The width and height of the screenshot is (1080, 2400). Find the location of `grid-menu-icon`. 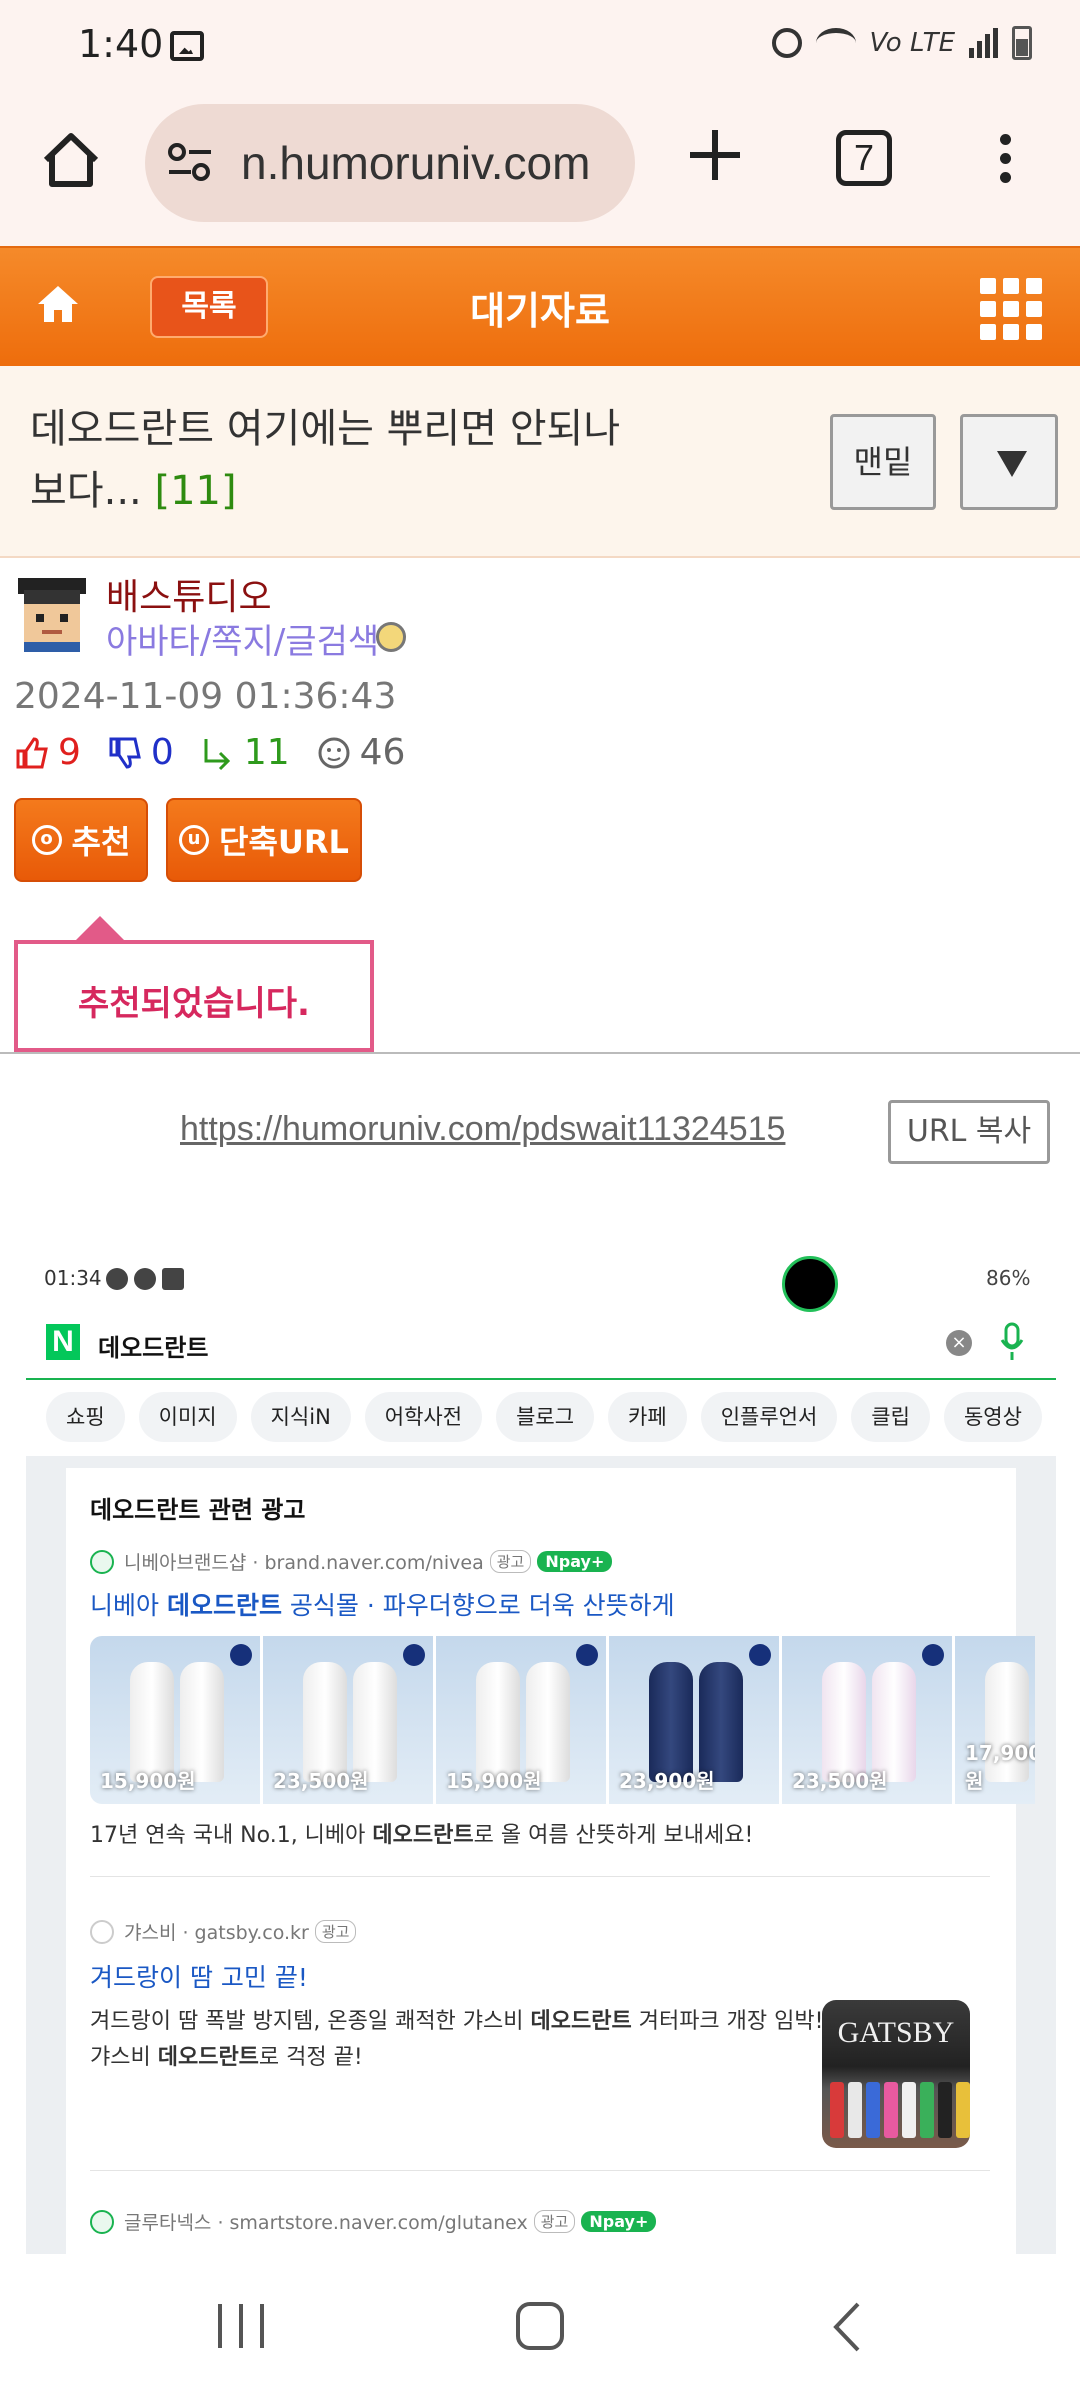

grid-menu-icon is located at coordinates (1011, 309).